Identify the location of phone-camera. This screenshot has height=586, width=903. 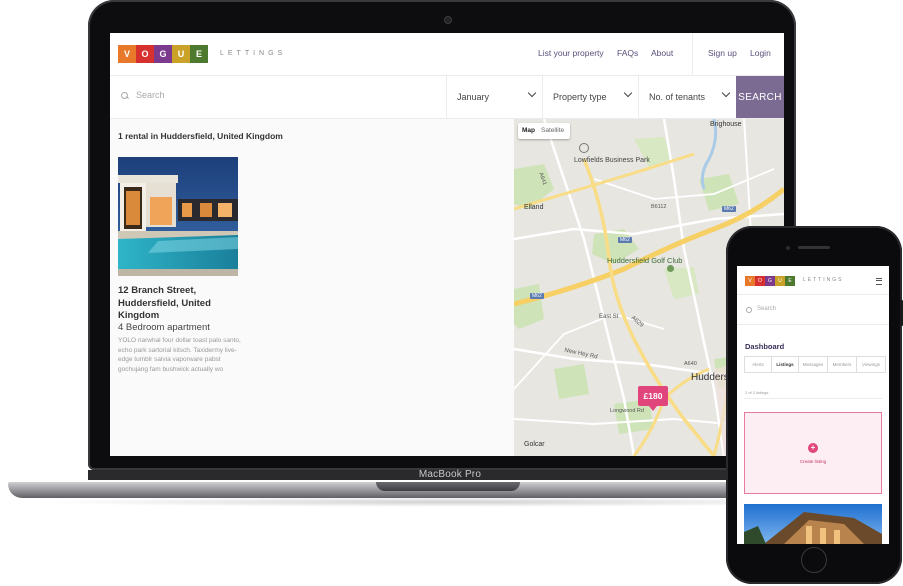
(788, 248).